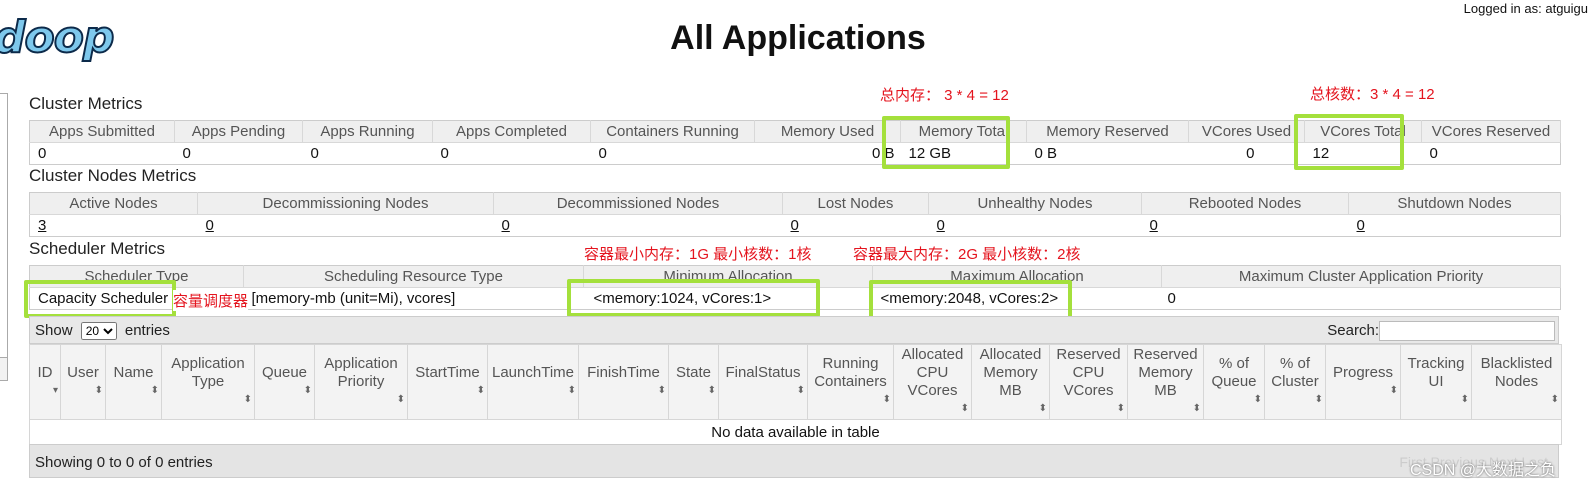 This screenshot has height=497, width=1596. I want to click on vcores-used-value: 0, so click(1246, 153).